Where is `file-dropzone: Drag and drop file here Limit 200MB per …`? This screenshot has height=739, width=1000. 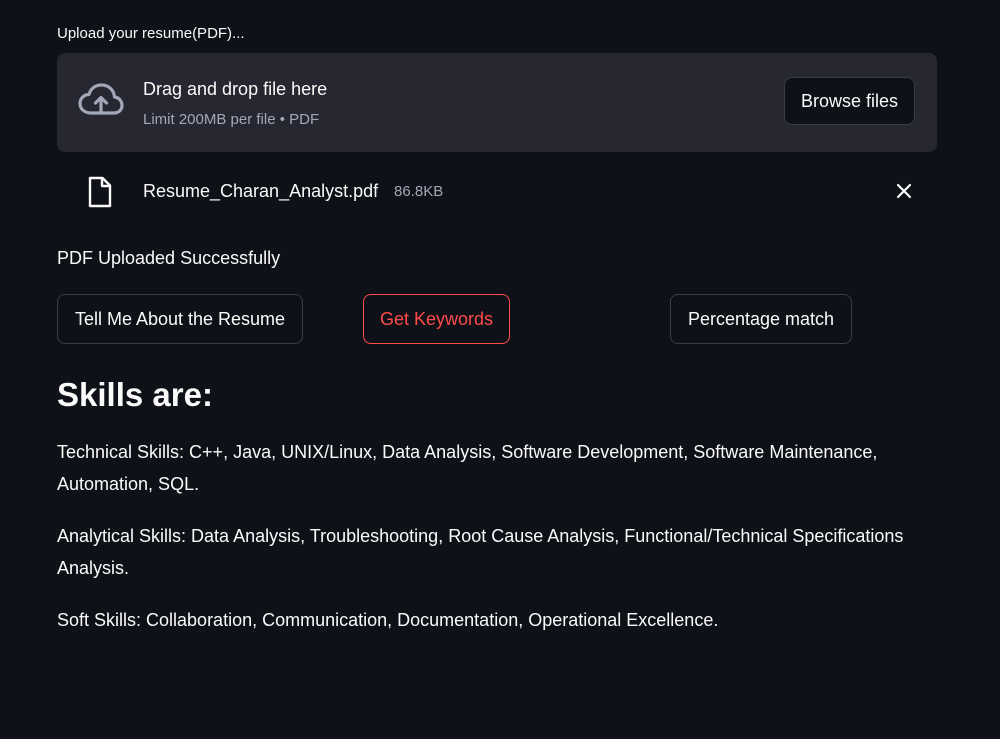 file-dropzone: Drag and drop file here Limit 200MB per … is located at coordinates (497, 102).